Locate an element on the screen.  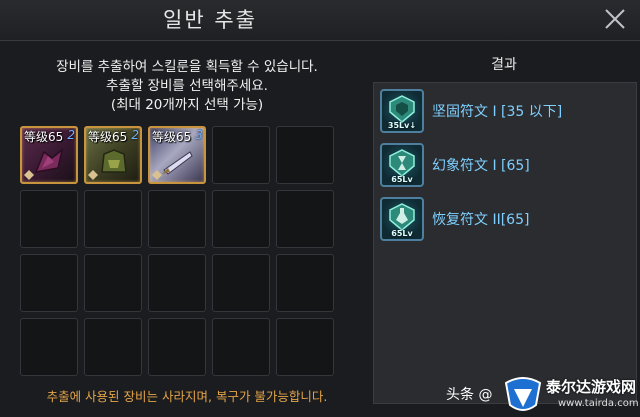
rune-potion-icon: 65Lv is located at coordinates (402, 219).